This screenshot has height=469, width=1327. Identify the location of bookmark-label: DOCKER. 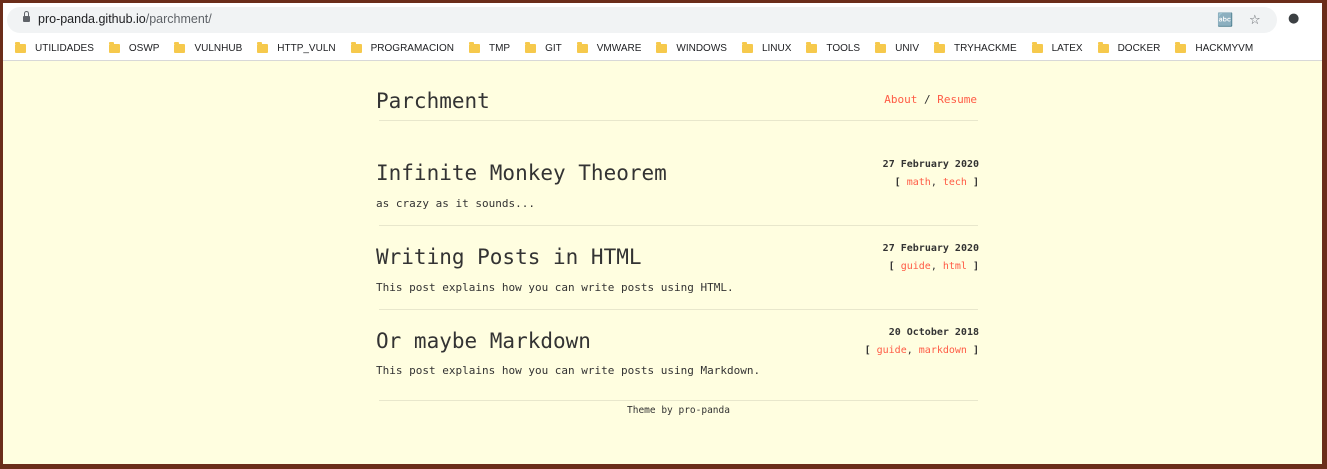
(1139, 48).